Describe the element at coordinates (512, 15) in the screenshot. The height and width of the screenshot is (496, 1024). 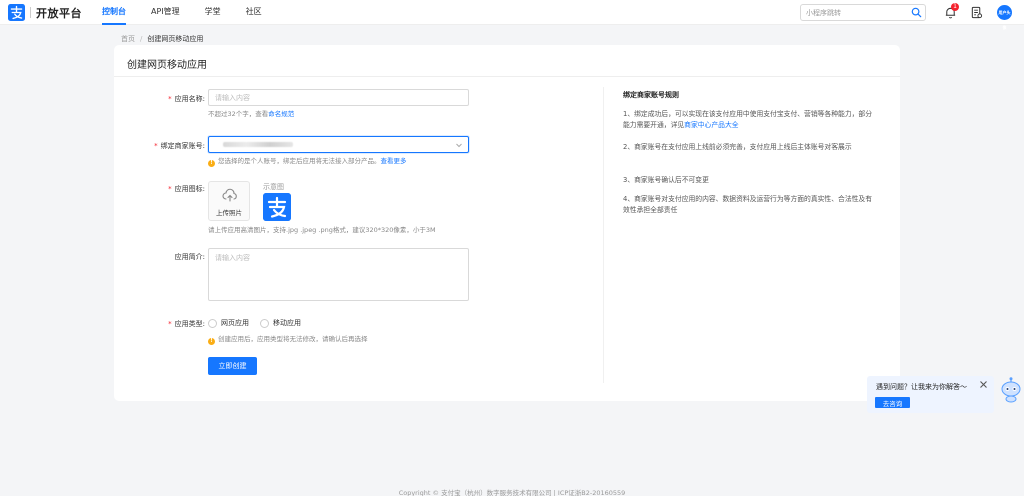
I see `top-navigation-bar: 开放平台 控制台 API管理 学堂 社区 1 用户头像` at that location.